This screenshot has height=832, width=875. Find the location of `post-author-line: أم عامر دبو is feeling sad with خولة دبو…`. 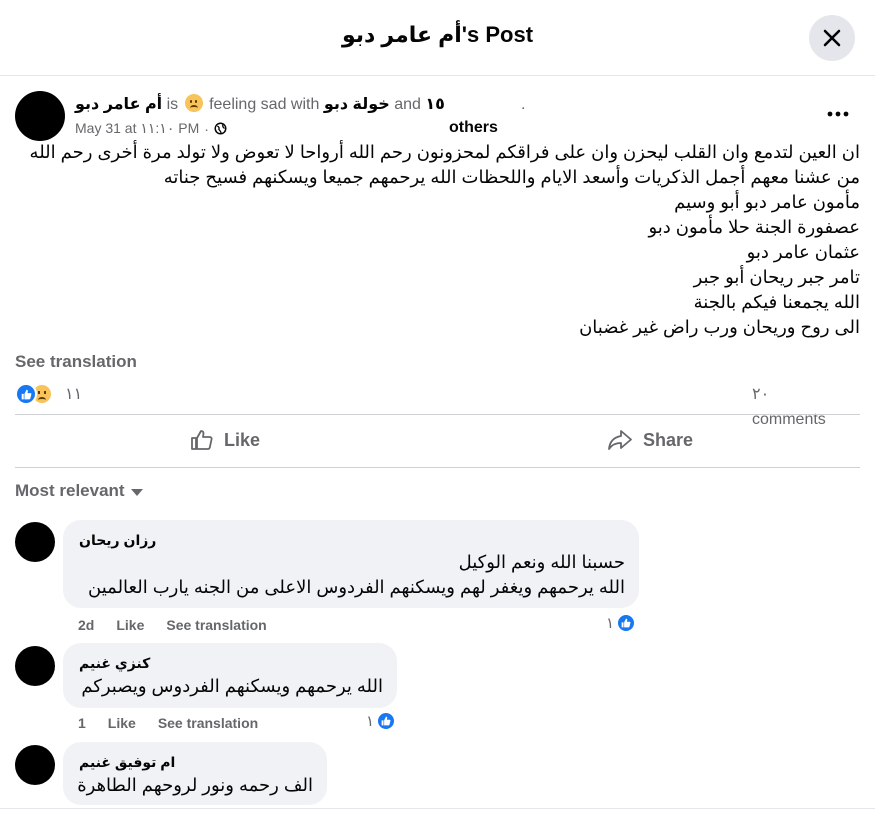

post-author-line: أم عامر دبو is feeling sad with خولة دبو… is located at coordinates (260, 104).